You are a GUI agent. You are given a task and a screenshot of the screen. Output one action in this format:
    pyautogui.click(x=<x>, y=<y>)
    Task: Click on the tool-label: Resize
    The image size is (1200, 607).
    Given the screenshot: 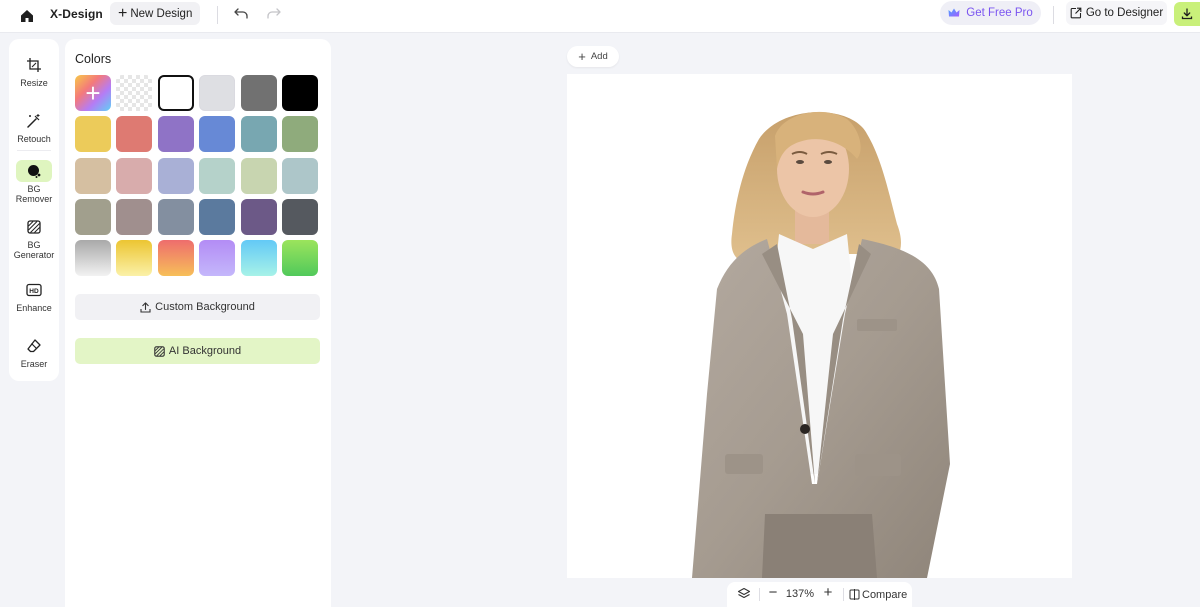 What is the action you would take?
    pyautogui.click(x=34, y=83)
    